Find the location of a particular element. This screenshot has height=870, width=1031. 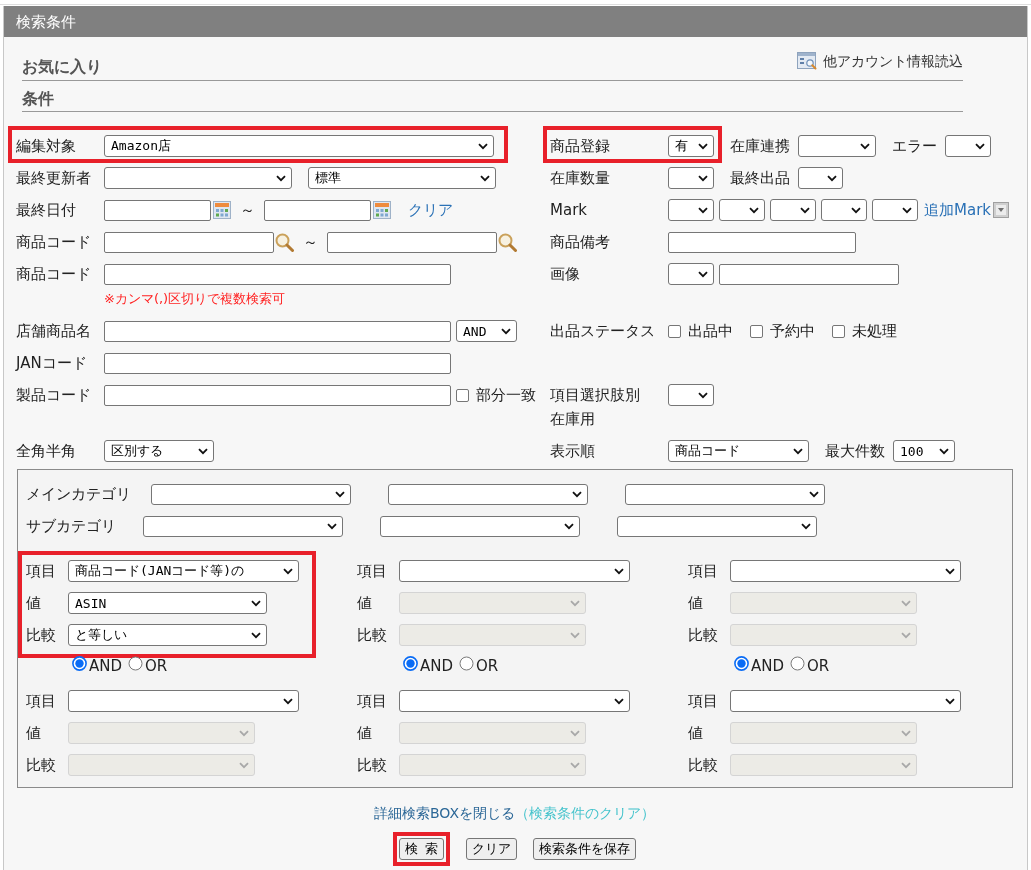

field-label: 在庫用 is located at coordinates (572, 419).